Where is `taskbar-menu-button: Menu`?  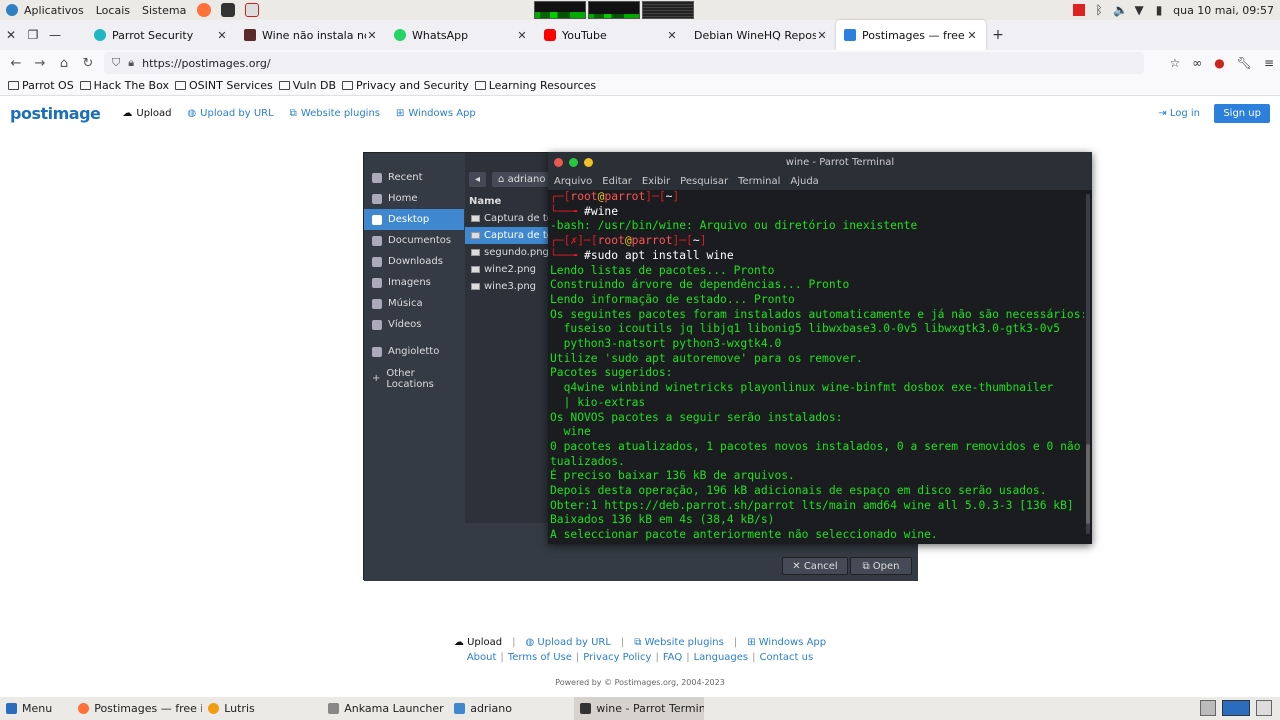
taskbar-menu-button: Menu is located at coordinates (29, 708).